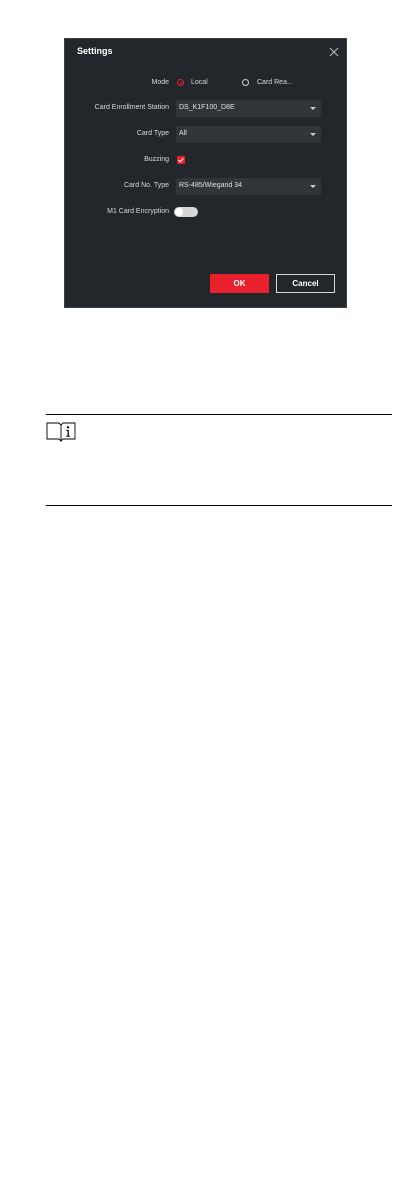  I want to click on mode-radio-card-reader, so click(245, 82).